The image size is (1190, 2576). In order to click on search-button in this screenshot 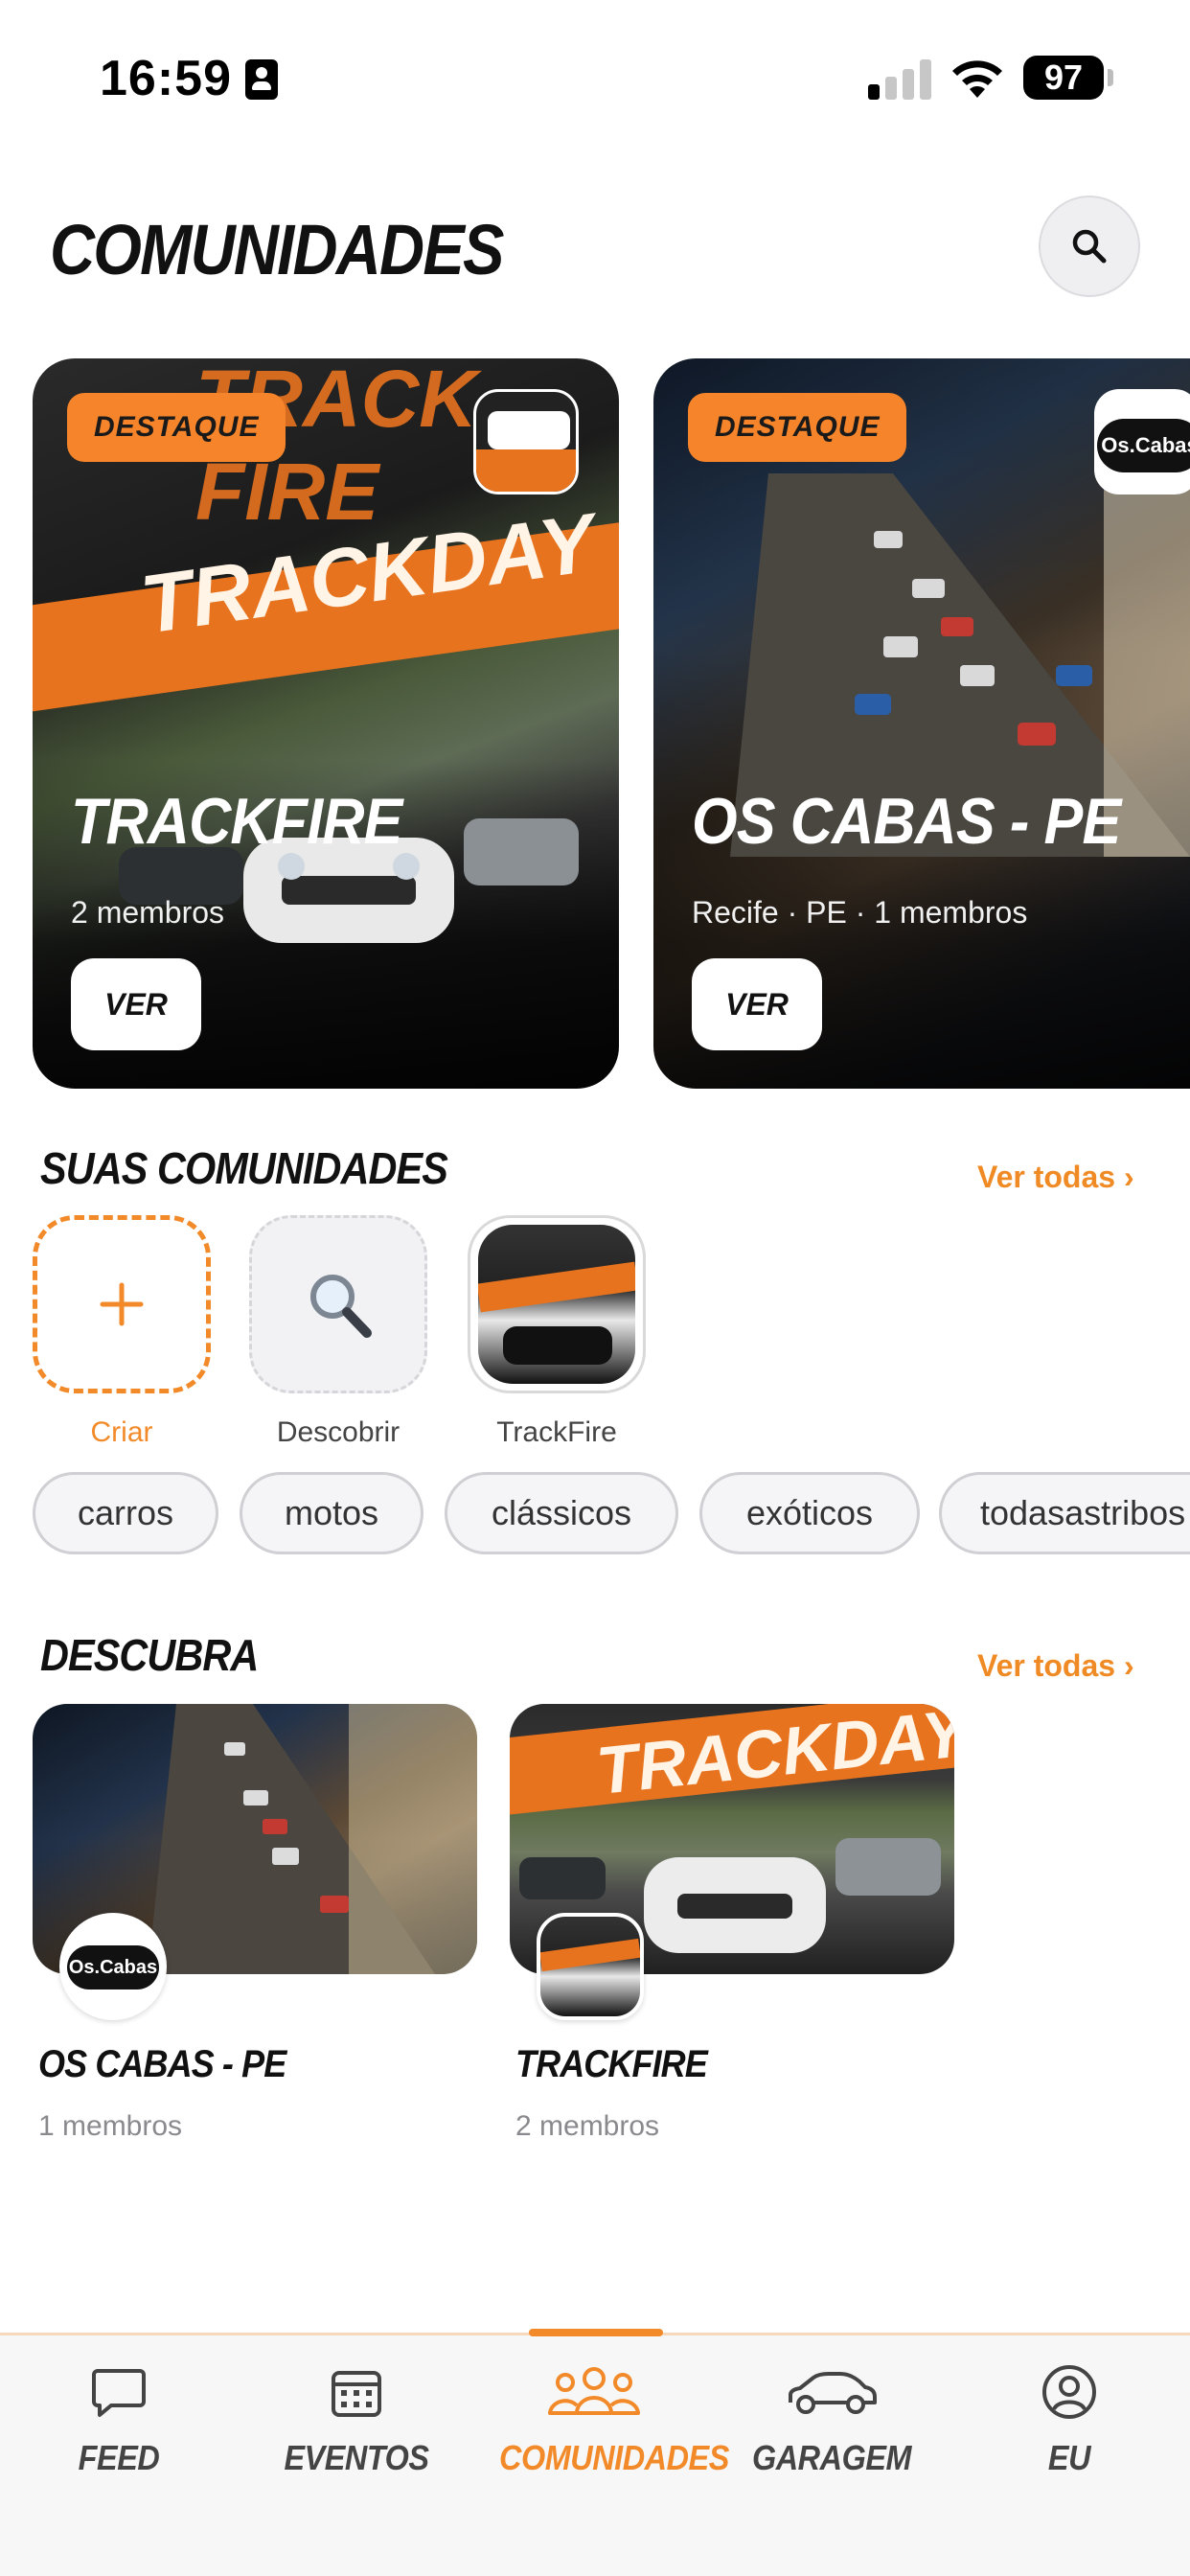, I will do `click(1090, 246)`.